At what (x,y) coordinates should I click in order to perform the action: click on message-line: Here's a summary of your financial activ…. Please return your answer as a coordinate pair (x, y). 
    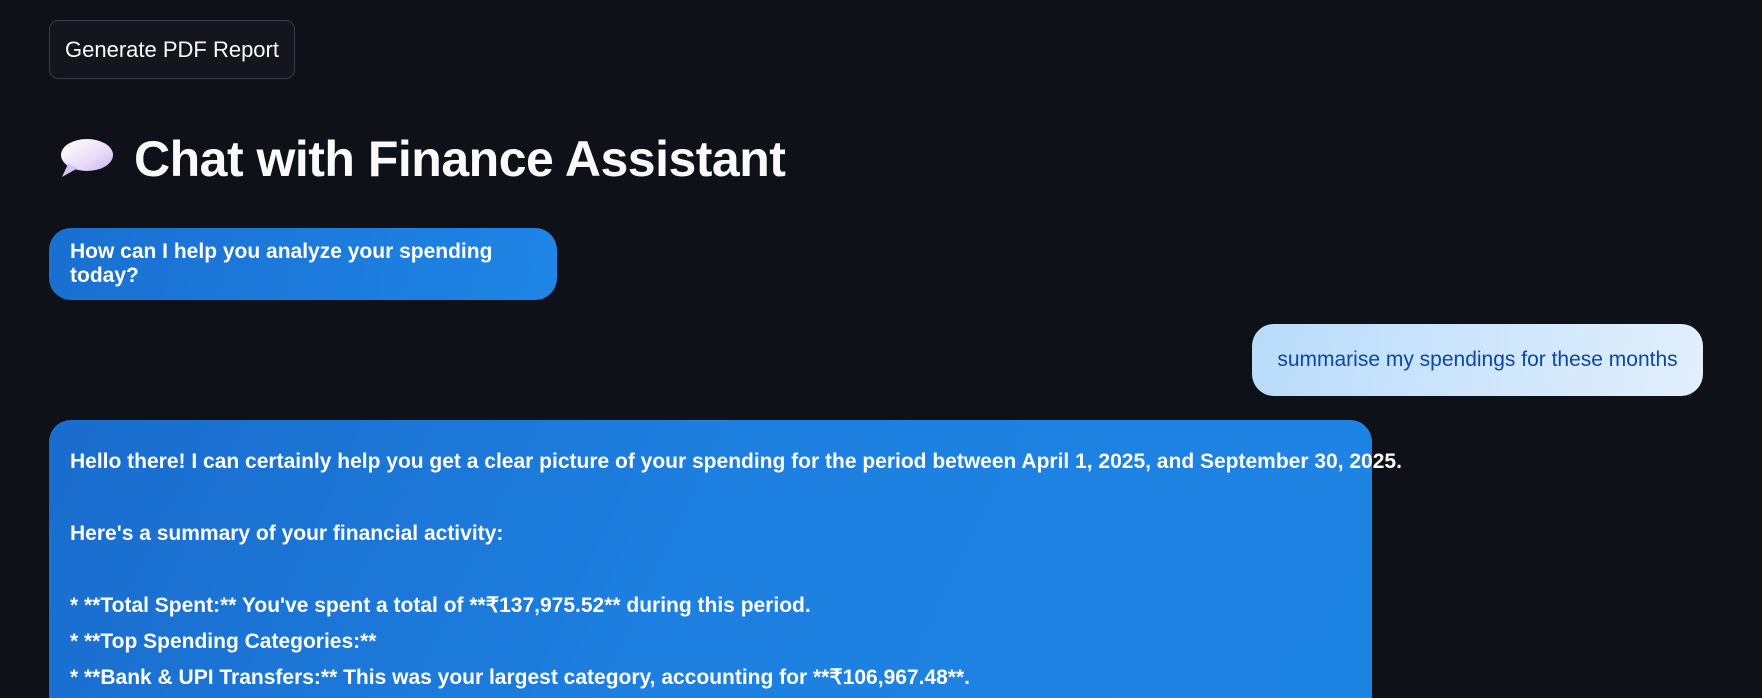
    Looking at the image, I should click on (287, 533).